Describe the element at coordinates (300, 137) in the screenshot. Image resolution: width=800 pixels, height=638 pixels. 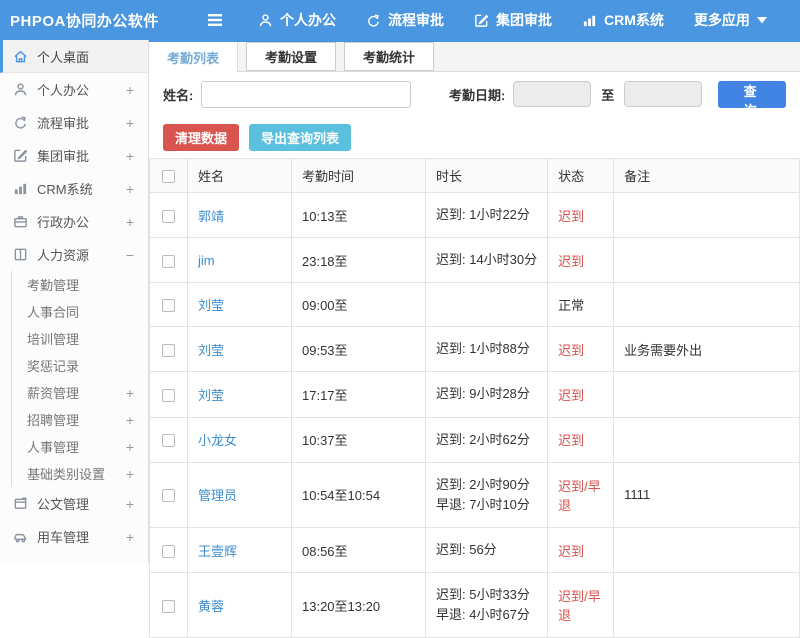
I see `export-list-button: 导出查询列表` at that location.